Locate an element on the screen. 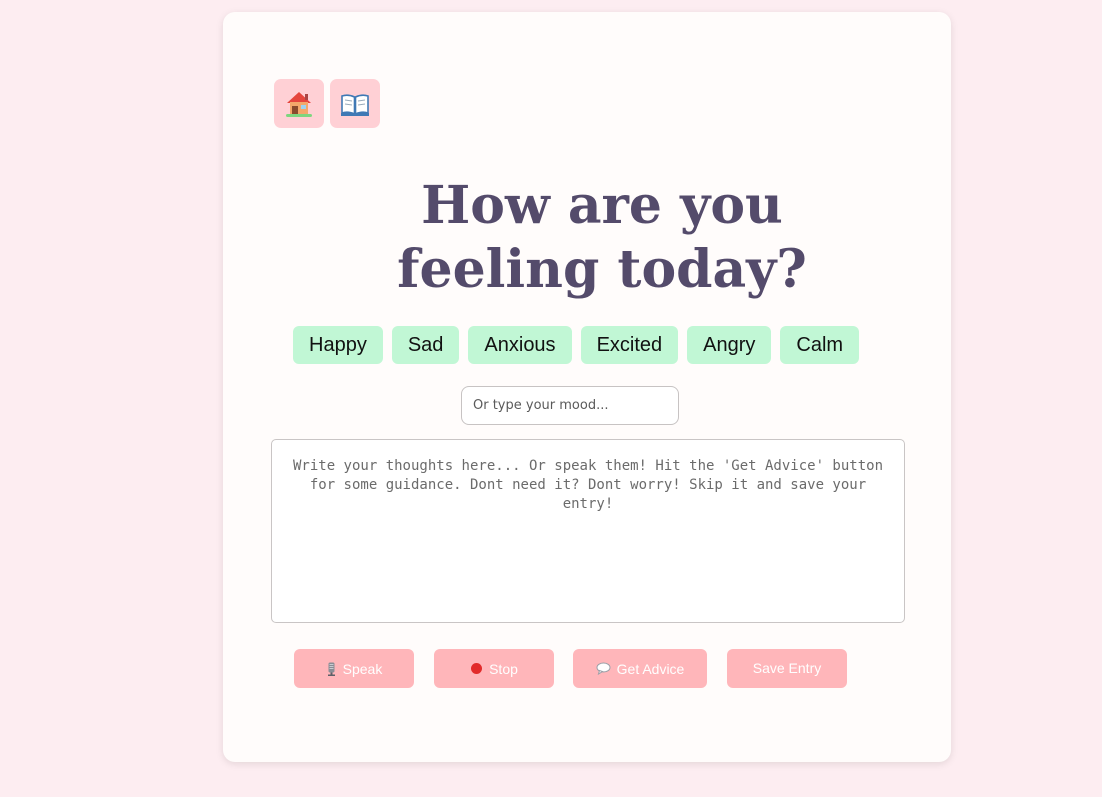 The height and width of the screenshot is (797, 1102). stop-button: Stop is located at coordinates (494, 668).